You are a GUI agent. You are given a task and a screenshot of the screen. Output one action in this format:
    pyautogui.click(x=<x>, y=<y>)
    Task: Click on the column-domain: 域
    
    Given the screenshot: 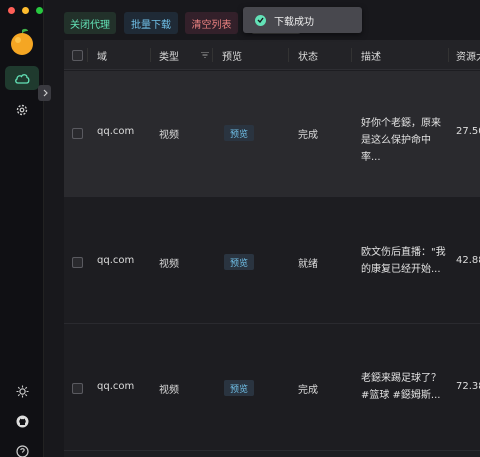 What is the action you would take?
    pyautogui.click(x=102, y=57)
    